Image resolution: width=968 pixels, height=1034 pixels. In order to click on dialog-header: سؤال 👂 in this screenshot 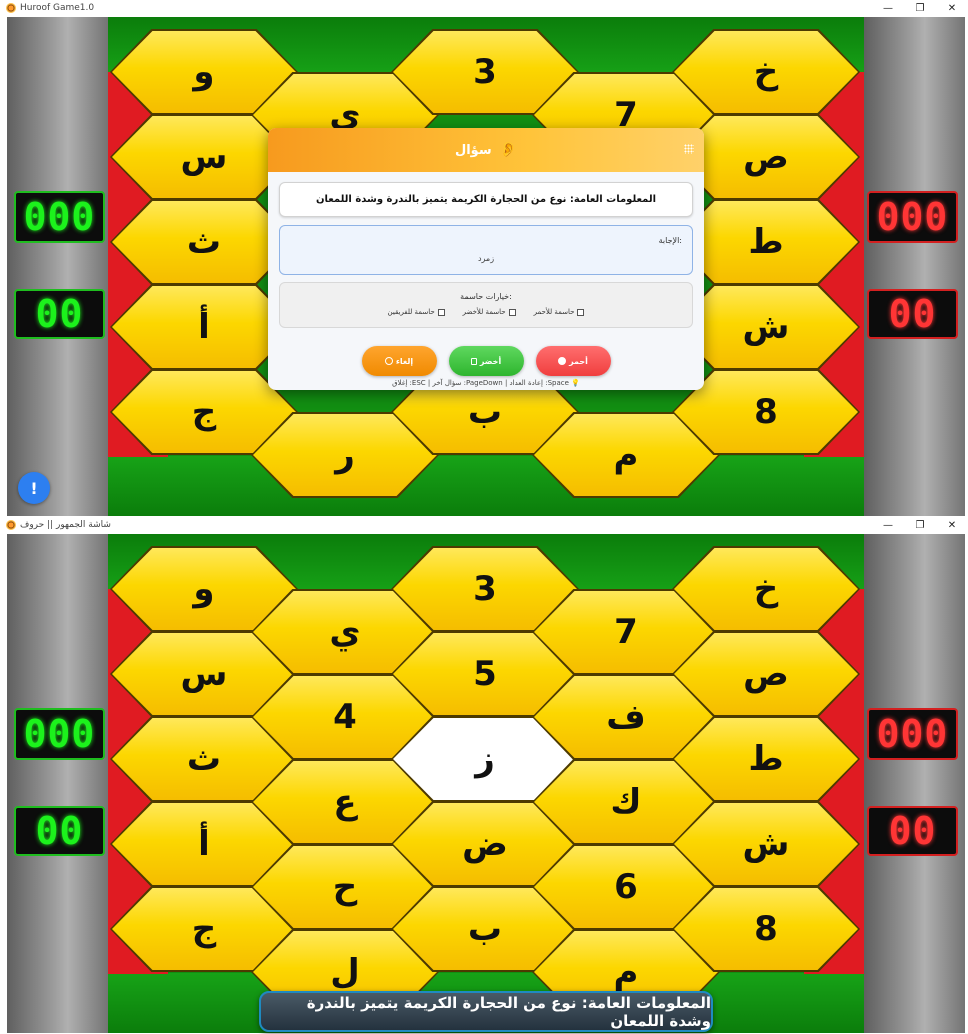, I will do `click(486, 150)`.